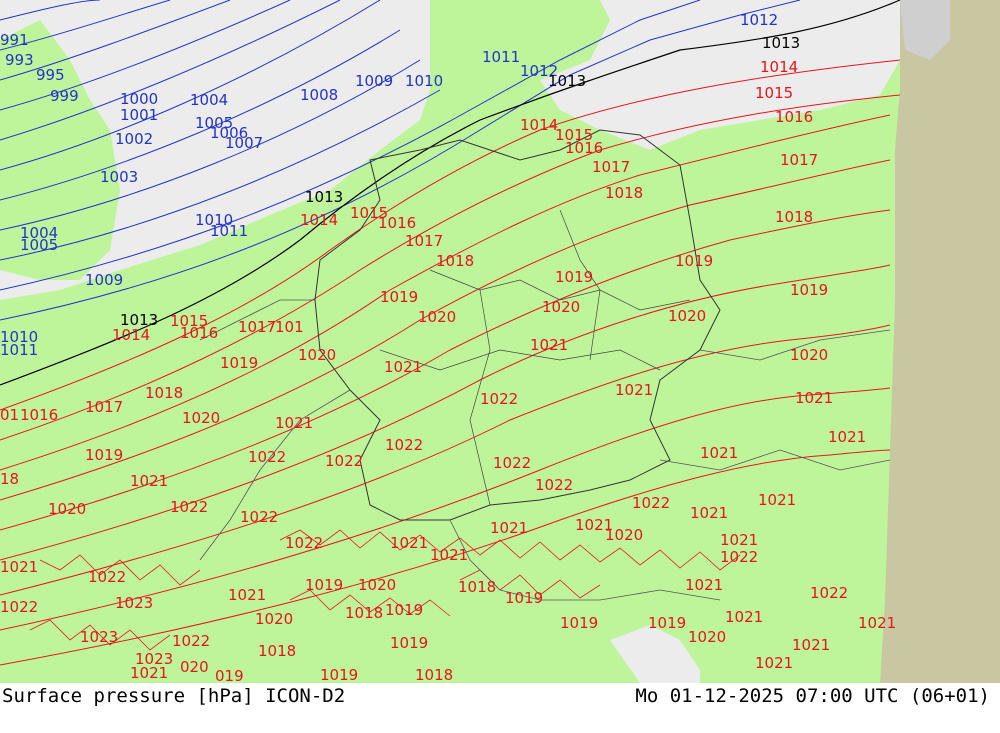  Describe the element at coordinates (19, 60) in the screenshot. I see `isobar-label: 993` at that location.